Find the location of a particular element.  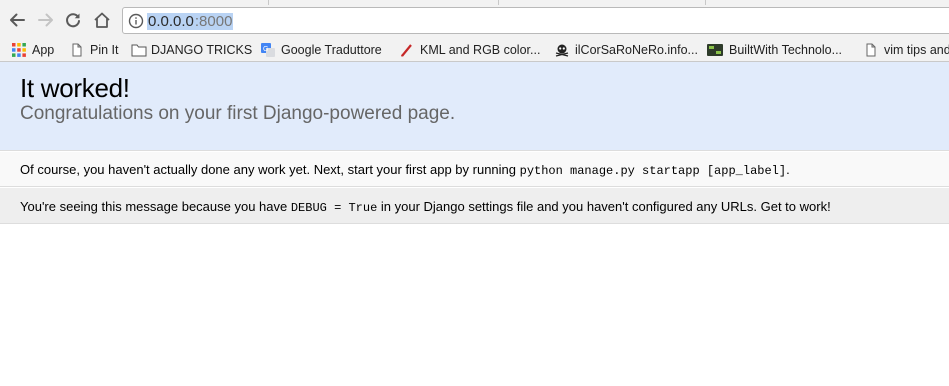

pen-icon is located at coordinates (407, 50).